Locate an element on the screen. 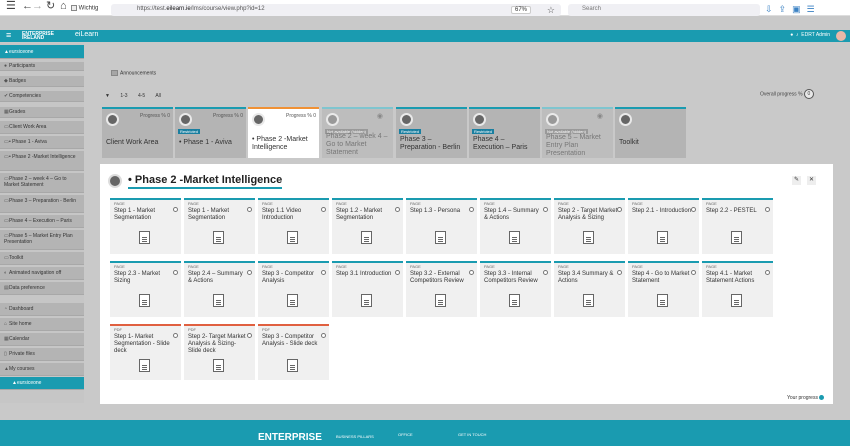  user-name: EDRT Admin is located at coordinates (815, 35).